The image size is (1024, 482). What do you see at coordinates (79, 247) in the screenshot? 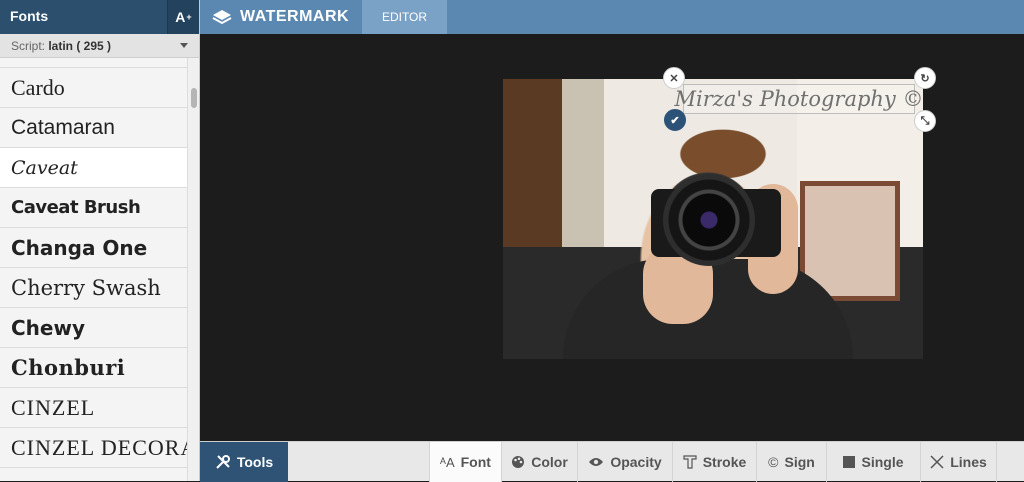
I see `font-list-item-label: Changa One` at bounding box center [79, 247].